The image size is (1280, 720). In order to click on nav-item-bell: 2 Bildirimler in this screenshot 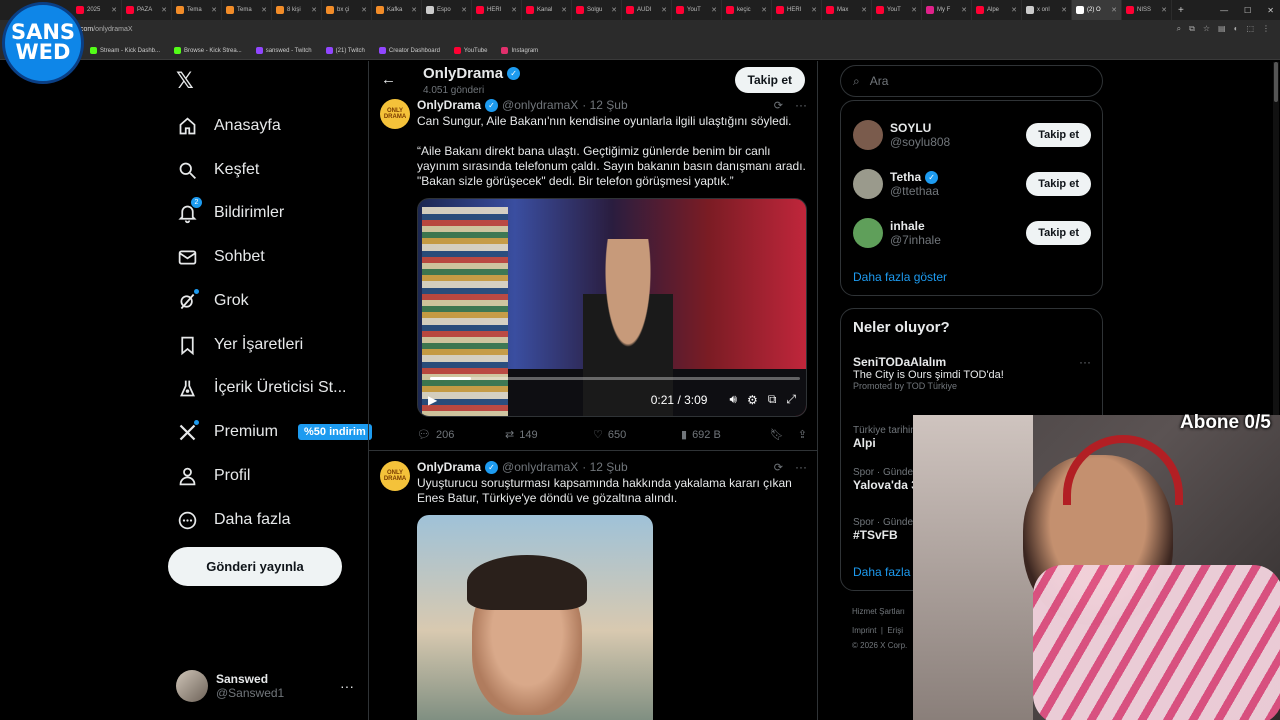, I will do `click(230, 210)`.